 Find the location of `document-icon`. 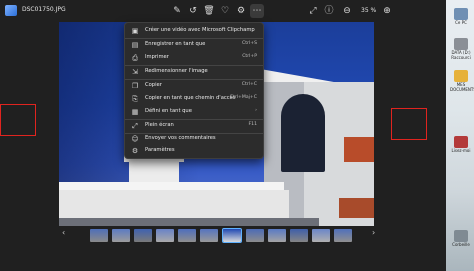

document-icon is located at coordinates (461, 142).